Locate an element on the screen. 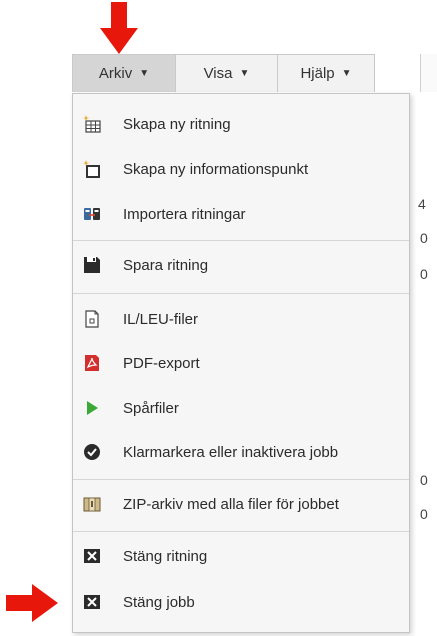  save-icon is located at coordinates (92, 265).